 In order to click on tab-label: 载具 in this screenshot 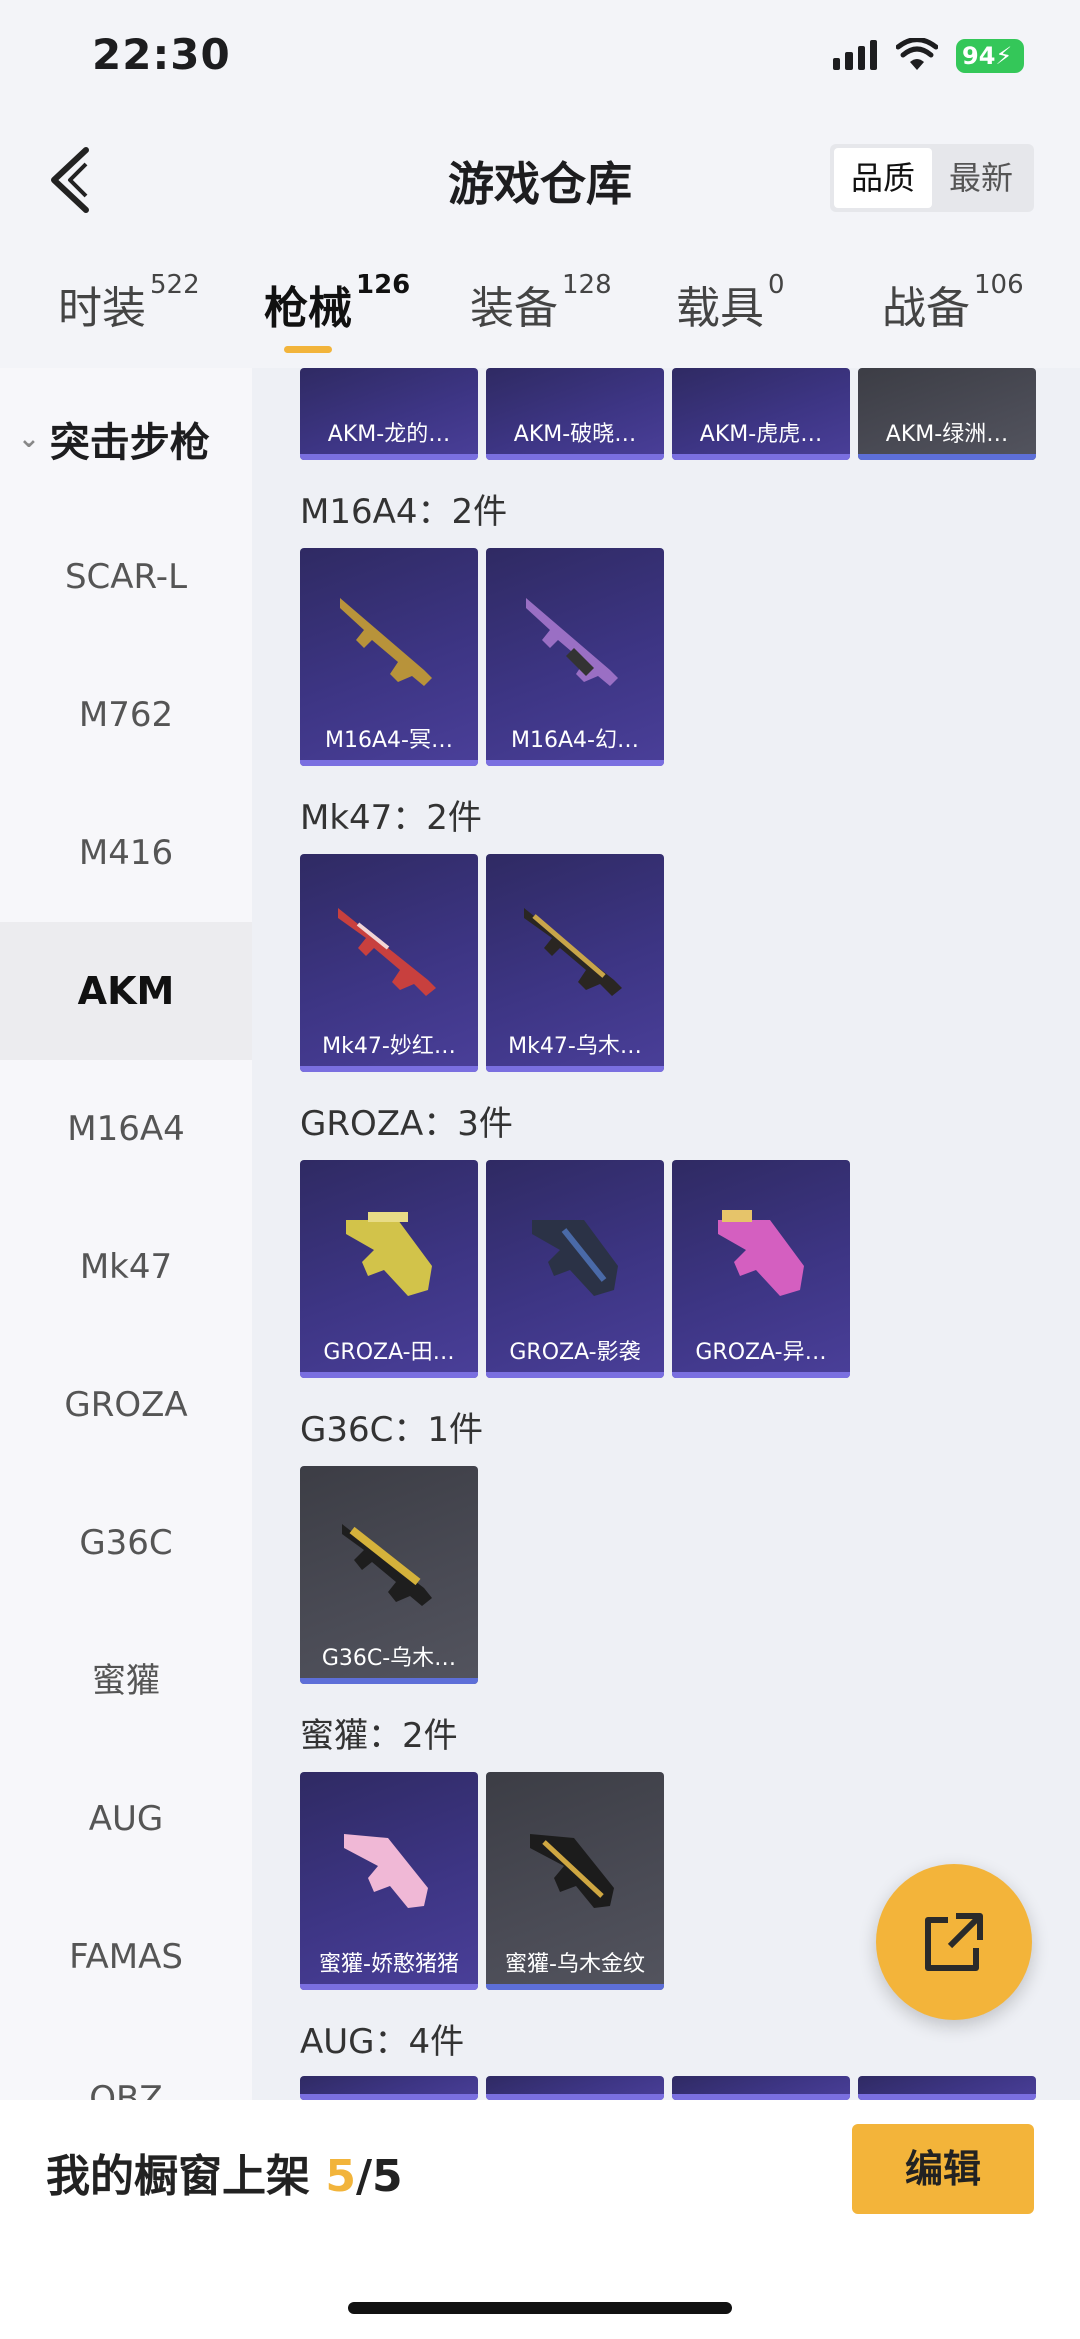, I will do `click(720, 308)`.